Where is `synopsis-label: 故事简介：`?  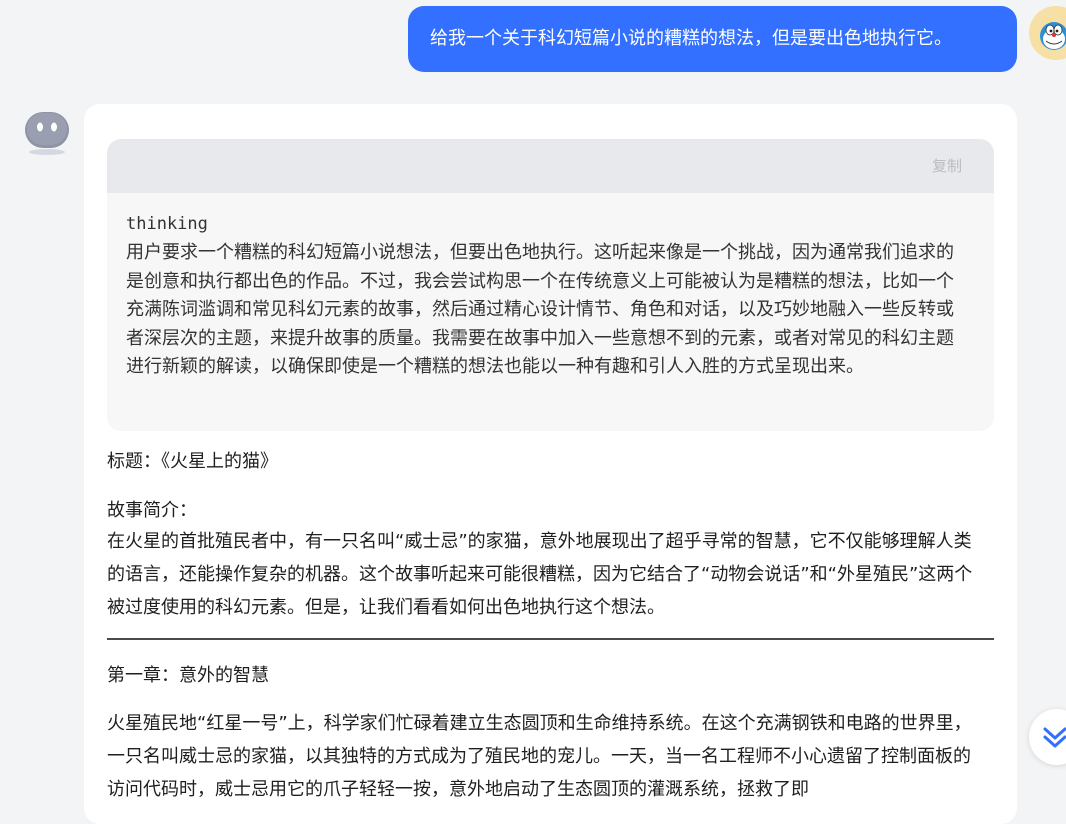 synopsis-label: 故事简介： is located at coordinates (152, 510).